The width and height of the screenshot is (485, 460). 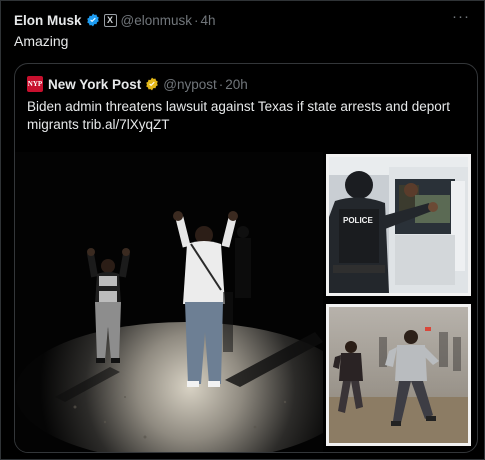 I want to click on author-name: Elon Musk, so click(x=48, y=20).